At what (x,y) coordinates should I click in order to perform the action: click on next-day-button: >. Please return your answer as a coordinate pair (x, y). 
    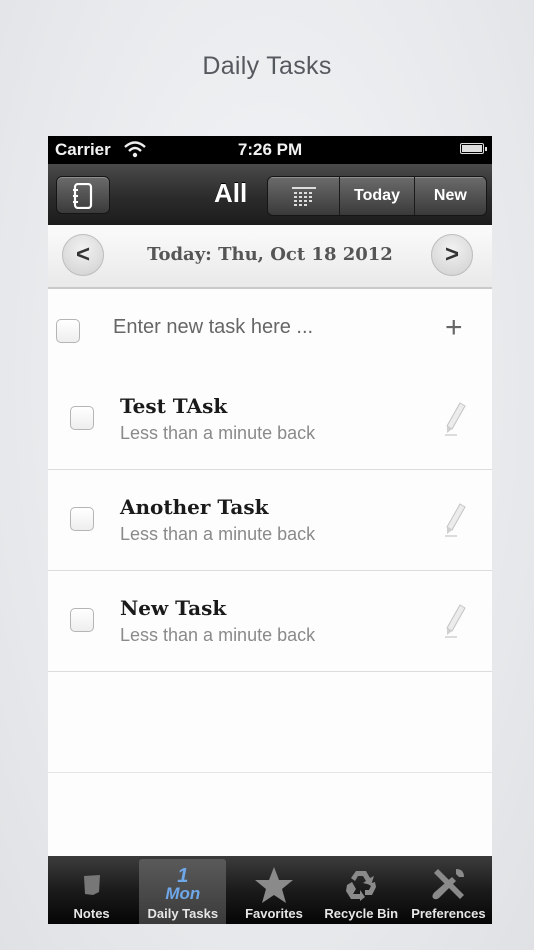
    Looking at the image, I should click on (452, 255).